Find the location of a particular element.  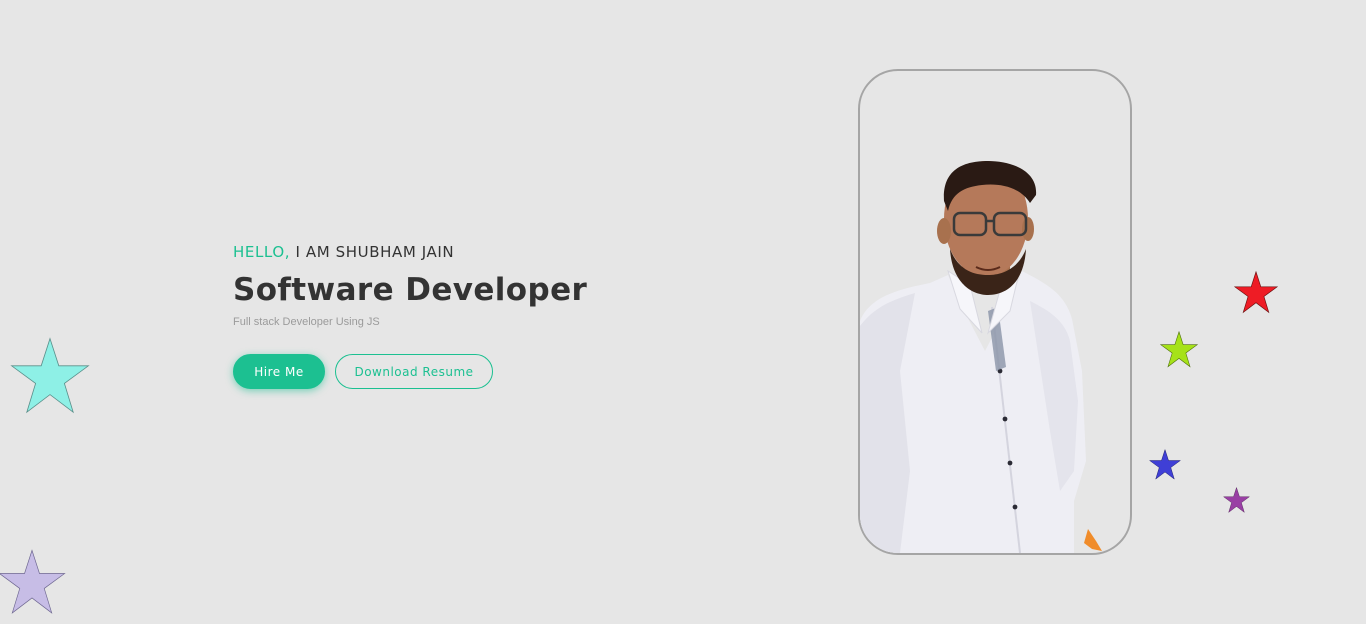

page-title: Software Developer is located at coordinates (410, 290).